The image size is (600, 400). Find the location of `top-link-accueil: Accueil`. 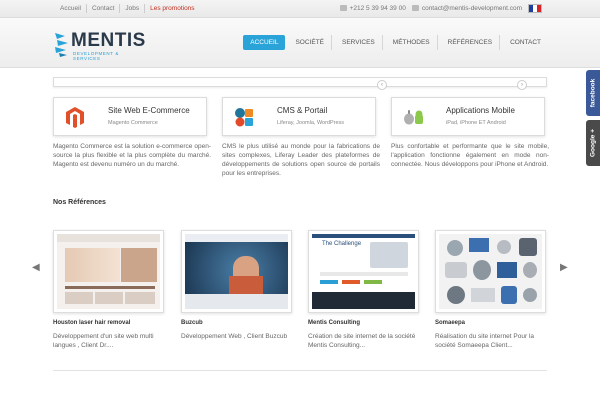

top-link-accueil: Accueil is located at coordinates (71, 8).